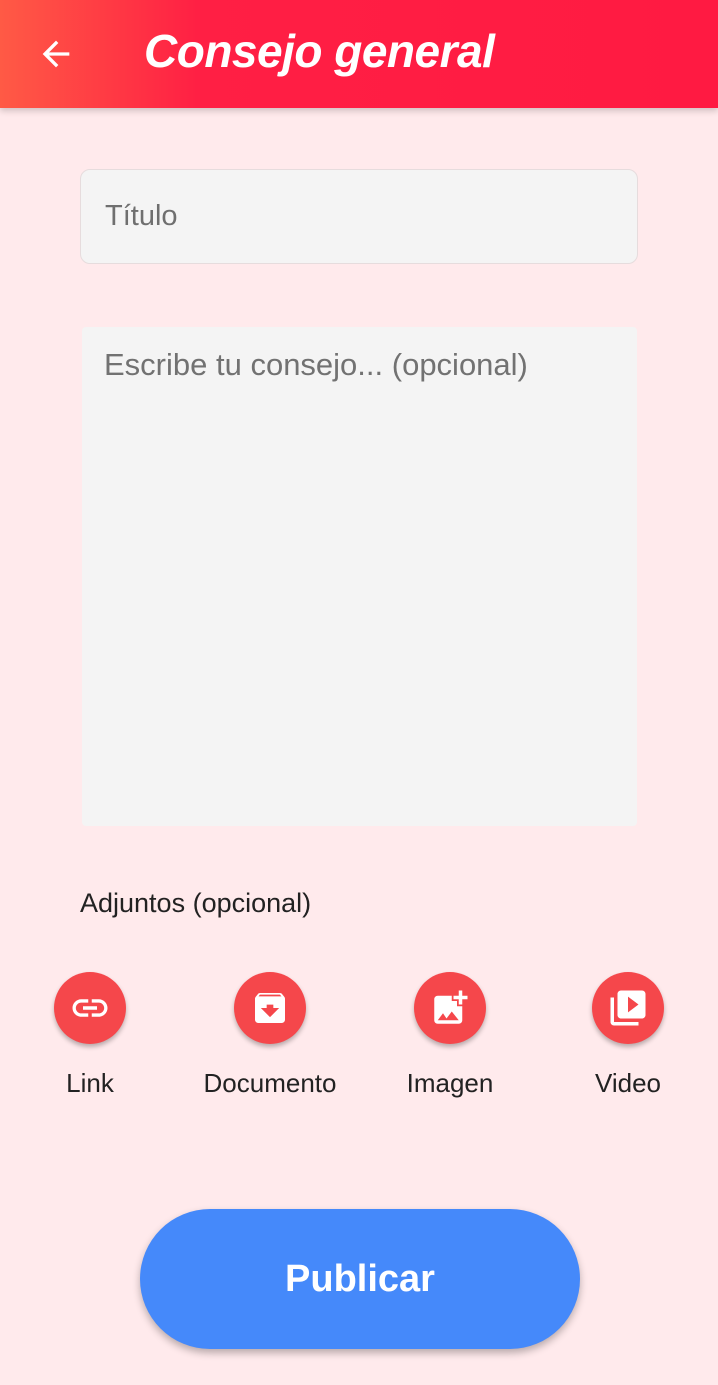 The height and width of the screenshot is (1385, 718). Describe the element at coordinates (450, 1083) in the screenshot. I see `attach-image-label: Imagen` at that location.